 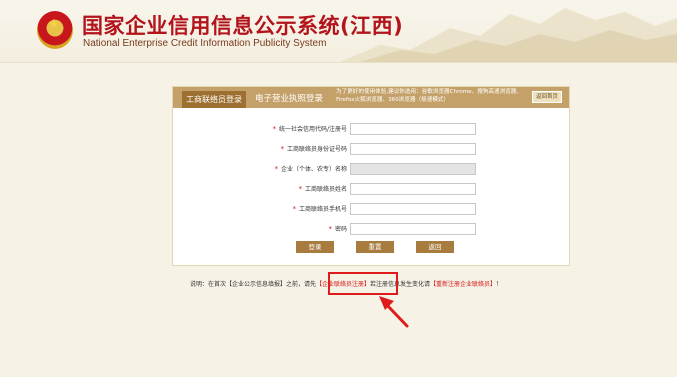 I want to click on tab-e-license-login: 电子营业执照登录, so click(x=289, y=99).